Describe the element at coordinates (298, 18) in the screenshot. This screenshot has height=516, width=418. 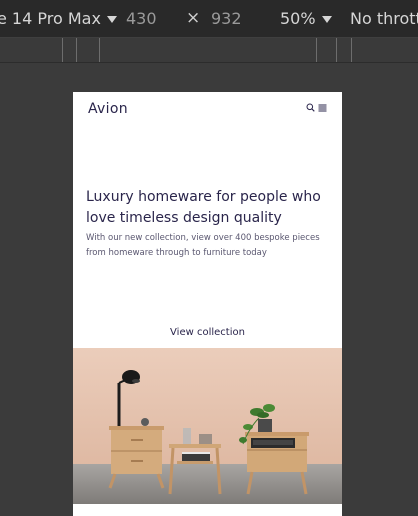
I see `zoom-label: 50%` at that location.